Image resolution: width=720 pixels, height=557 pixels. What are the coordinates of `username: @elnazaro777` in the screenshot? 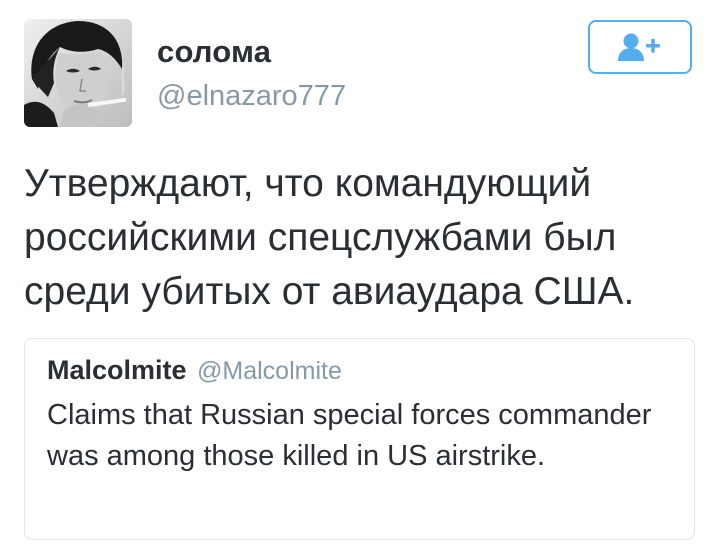 It's located at (251, 96).